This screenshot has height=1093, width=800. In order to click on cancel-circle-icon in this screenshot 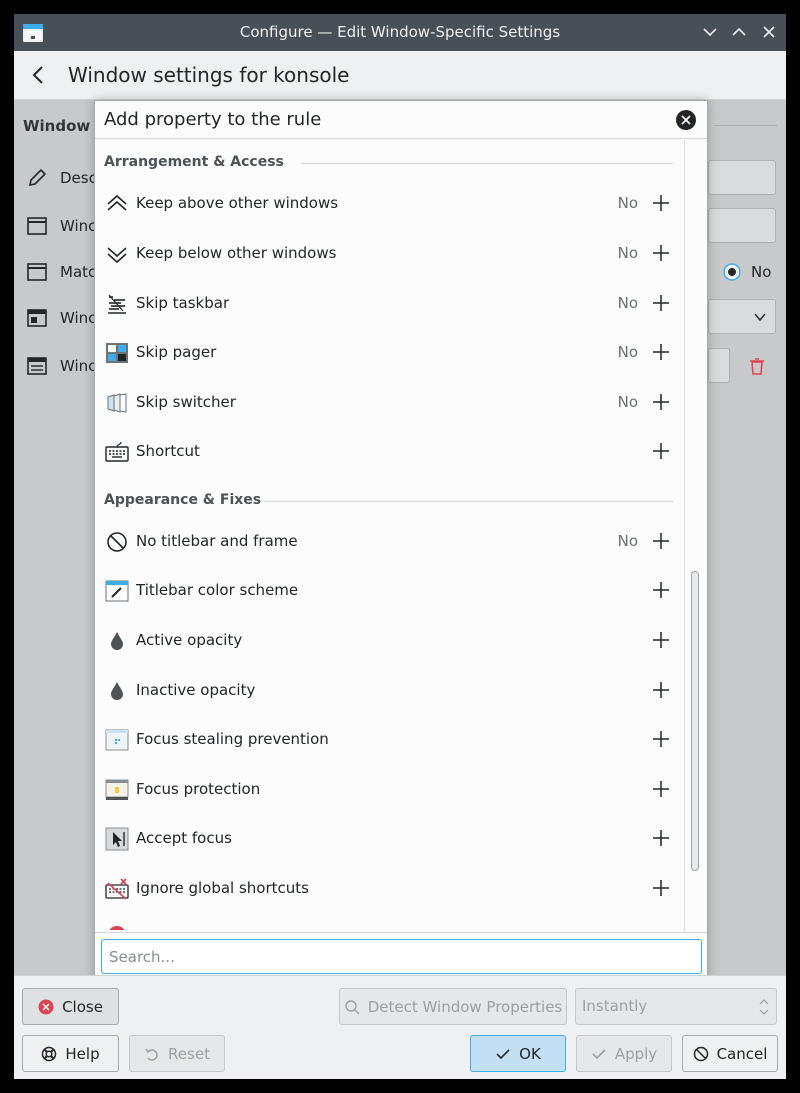, I will do `click(700, 1053)`.